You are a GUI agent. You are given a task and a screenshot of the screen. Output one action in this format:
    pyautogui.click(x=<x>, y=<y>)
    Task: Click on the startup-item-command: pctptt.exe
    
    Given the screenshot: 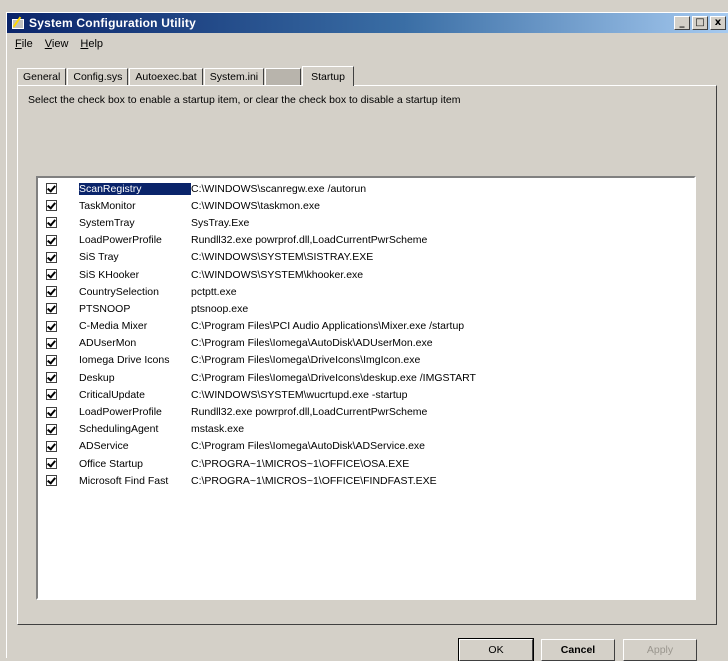 What is the action you would take?
    pyautogui.click(x=214, y=291)
    